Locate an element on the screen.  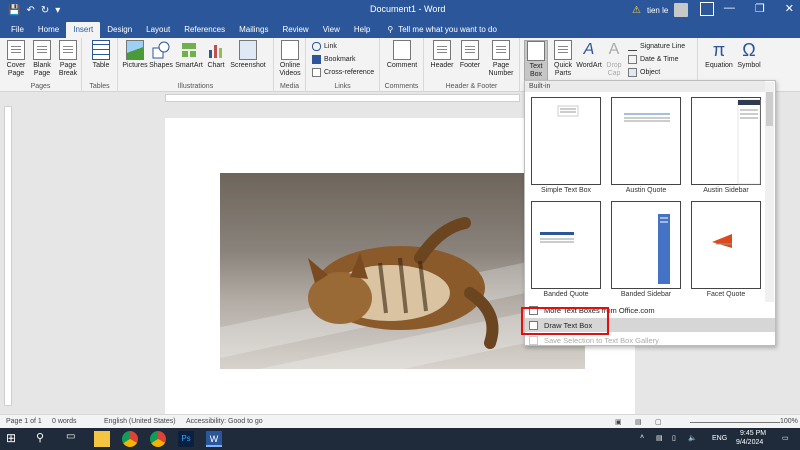
banded-quote-thumb is located at coordinates (566, 245).